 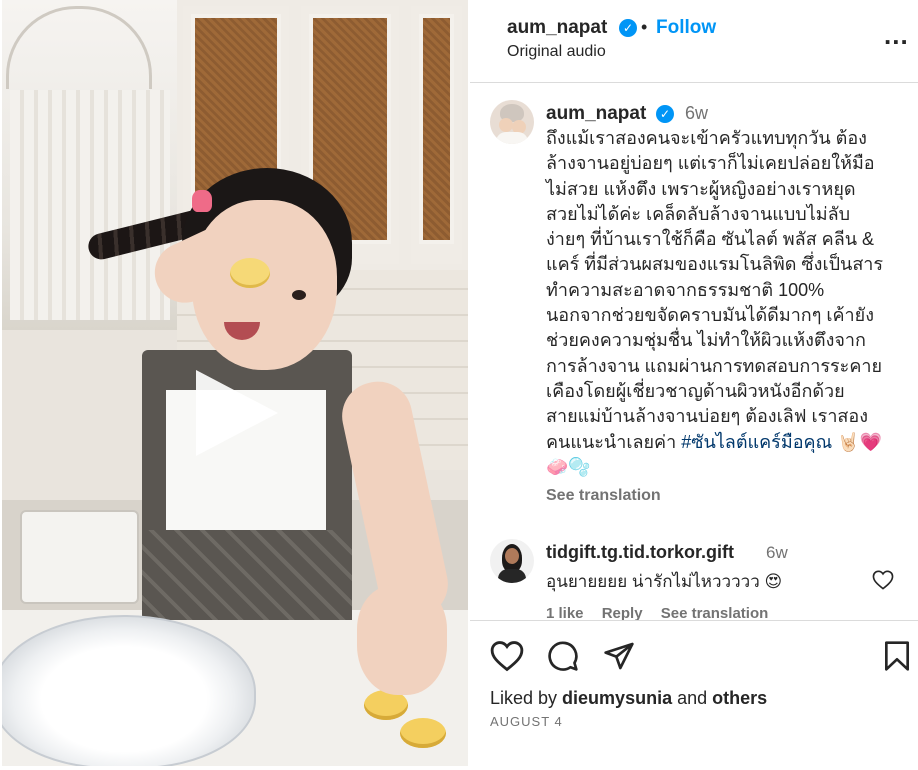 I want to click on sink, so click(x=79, y=557).